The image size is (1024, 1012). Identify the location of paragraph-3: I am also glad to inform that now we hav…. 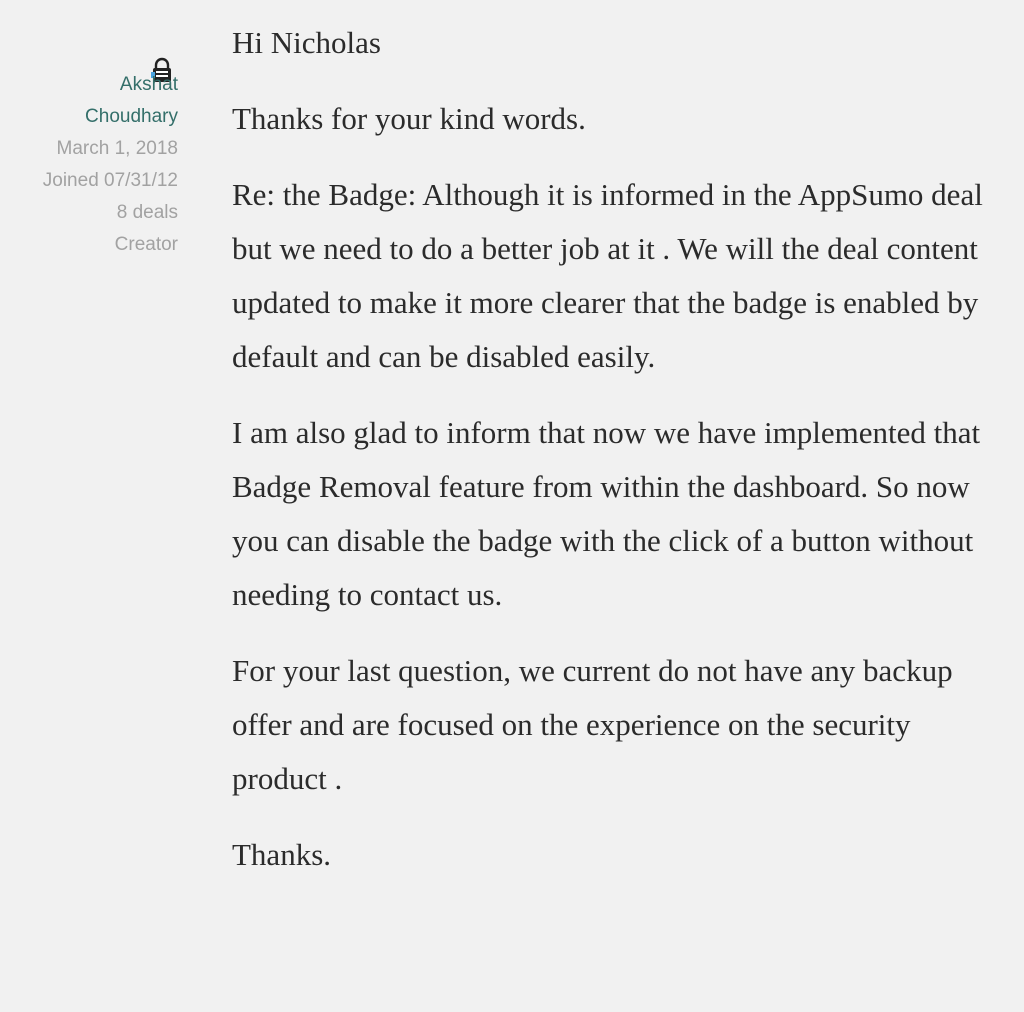
(606, 513).